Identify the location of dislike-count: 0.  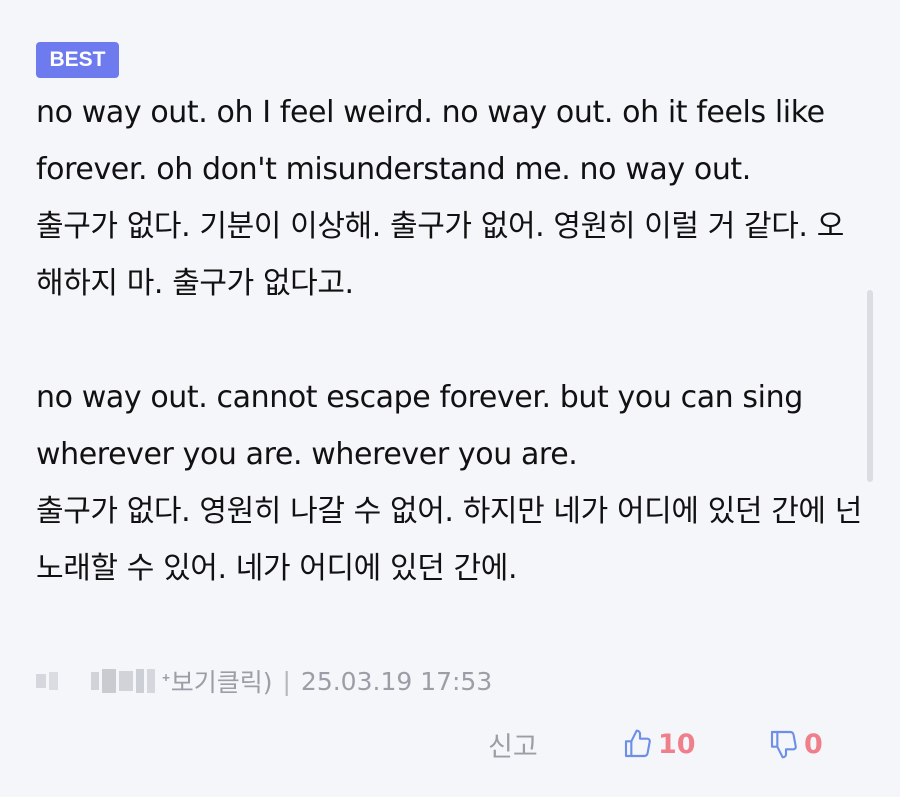
(813, 744).